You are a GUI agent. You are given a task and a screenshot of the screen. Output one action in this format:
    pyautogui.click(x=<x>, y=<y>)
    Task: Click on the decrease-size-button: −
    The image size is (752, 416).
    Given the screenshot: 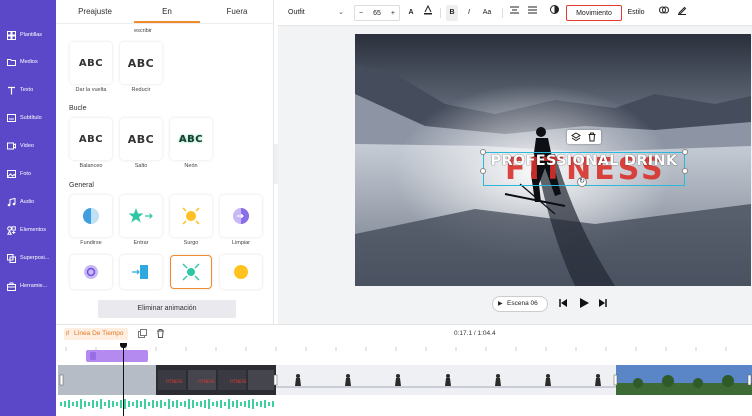 What is the action you would take?
    pyautogui.click(x=361, y=14)
    